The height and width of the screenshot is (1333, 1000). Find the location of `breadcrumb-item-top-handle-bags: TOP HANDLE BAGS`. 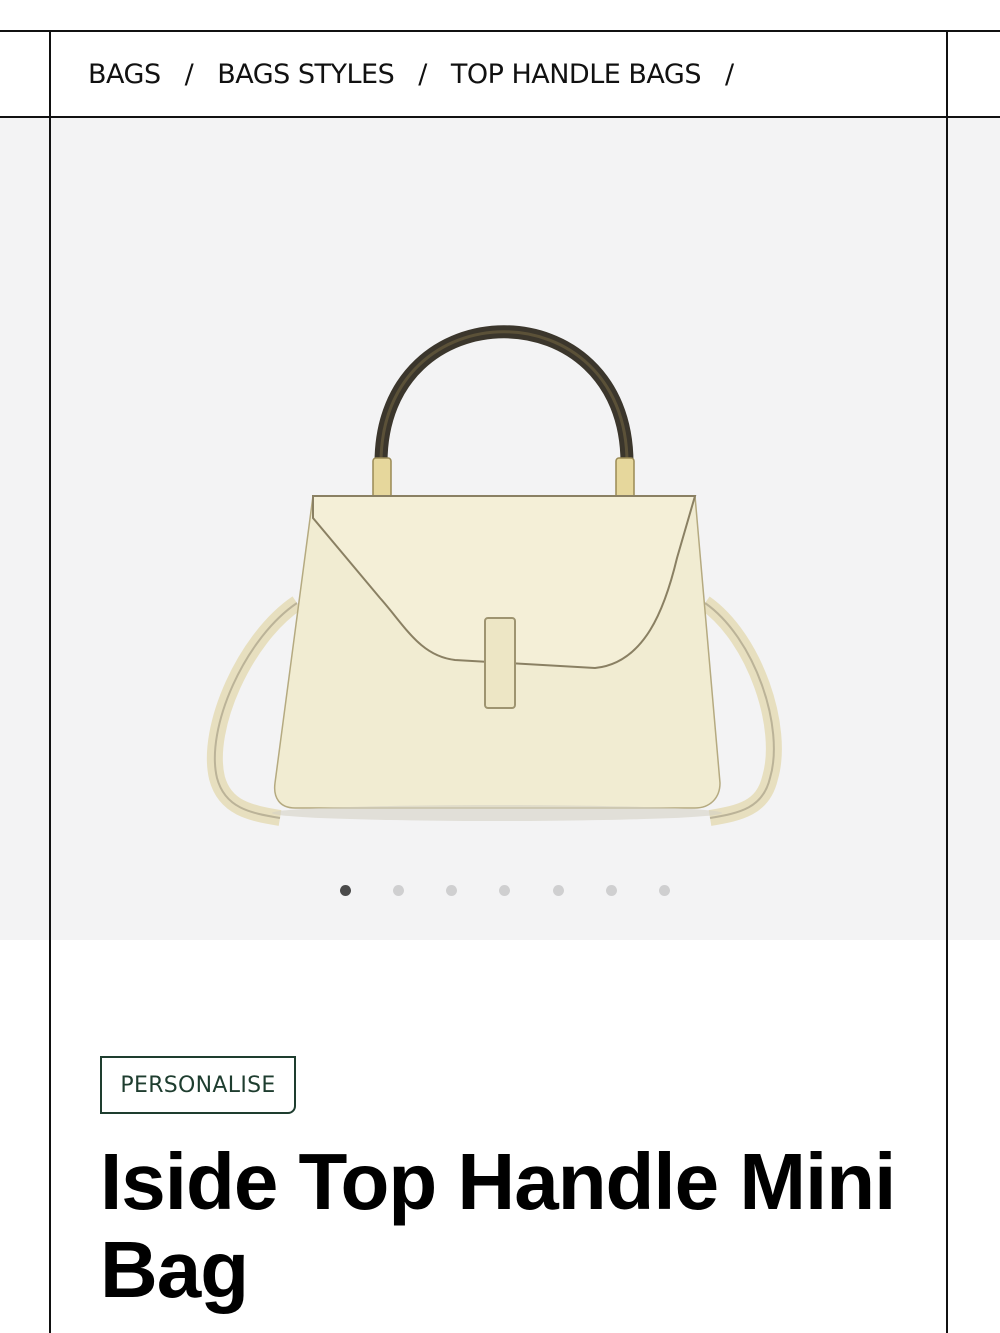

breadcrumb-item-top-handle-bags: TOP HANDLE BAGS is located at coordinates (576, 74).